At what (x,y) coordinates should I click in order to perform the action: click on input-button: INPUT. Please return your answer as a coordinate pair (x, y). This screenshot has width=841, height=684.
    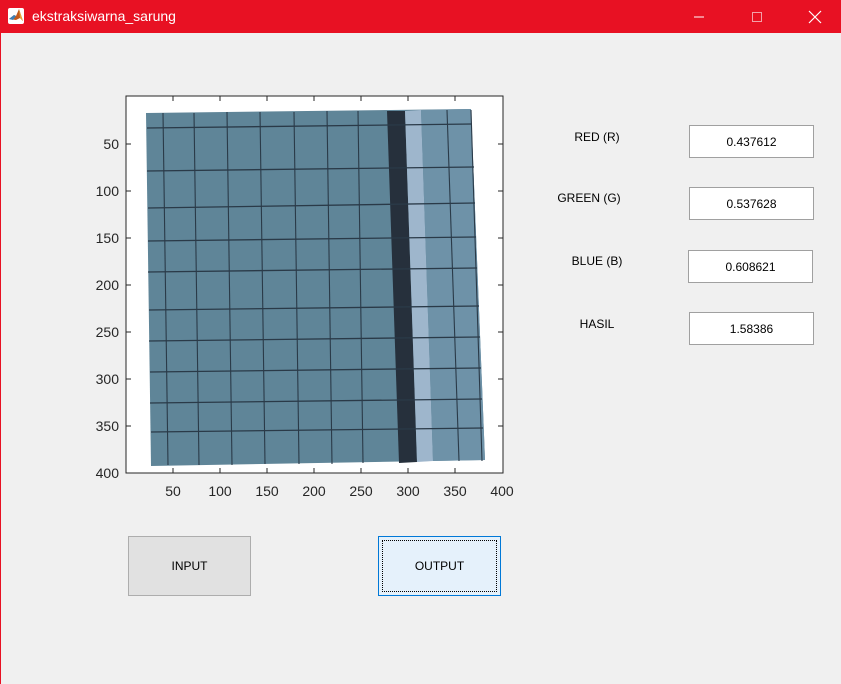
    Looking at the image, I should click on (189, 566).